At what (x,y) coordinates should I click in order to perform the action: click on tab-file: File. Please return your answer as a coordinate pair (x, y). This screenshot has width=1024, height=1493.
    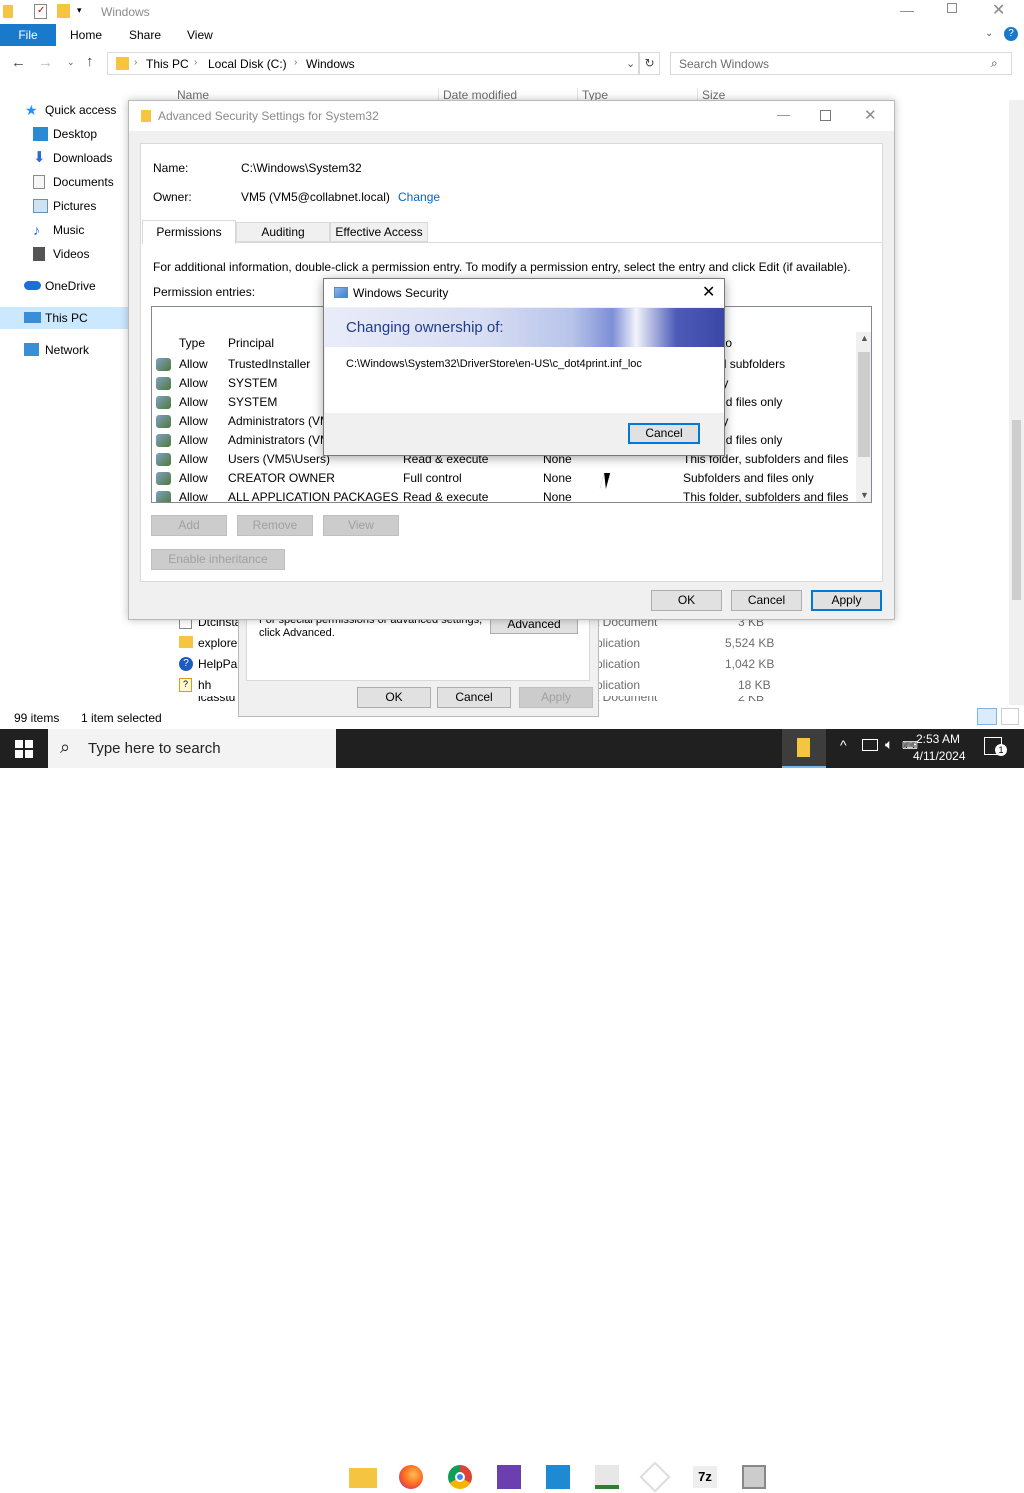
    Looking at the image, I should click on (28, 35).